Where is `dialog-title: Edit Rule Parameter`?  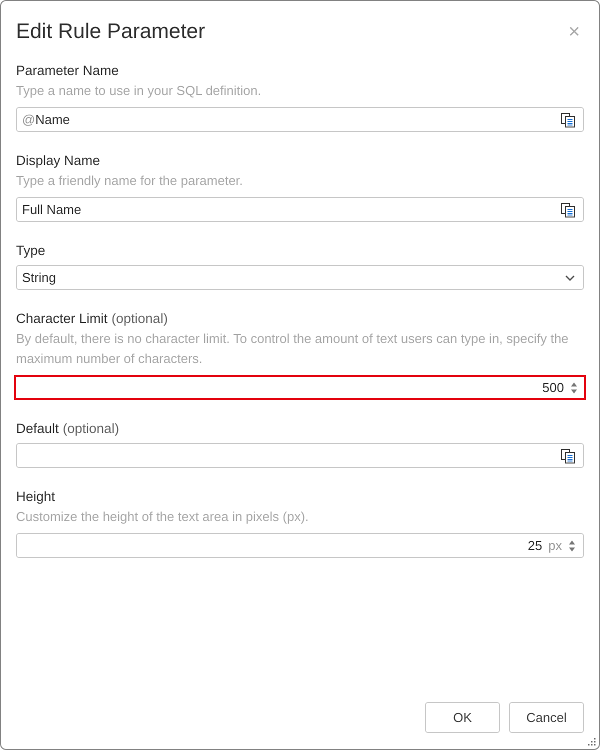 dialog-title: Edit Rule Parameter is located at coordinates (111, 32).